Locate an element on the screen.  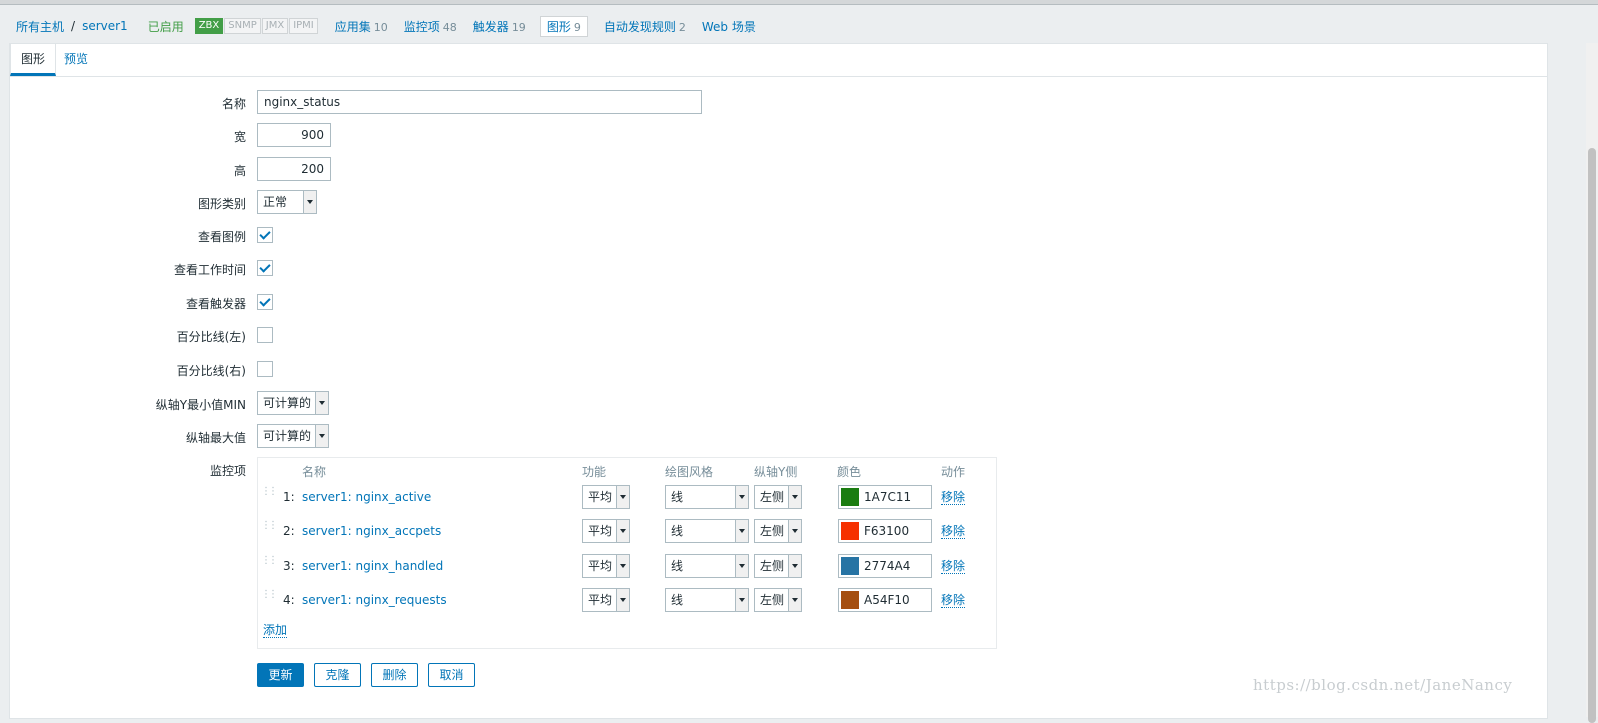
nav-discovery-rules: 自动发现规则 2 is located at coordinates (645, 26).